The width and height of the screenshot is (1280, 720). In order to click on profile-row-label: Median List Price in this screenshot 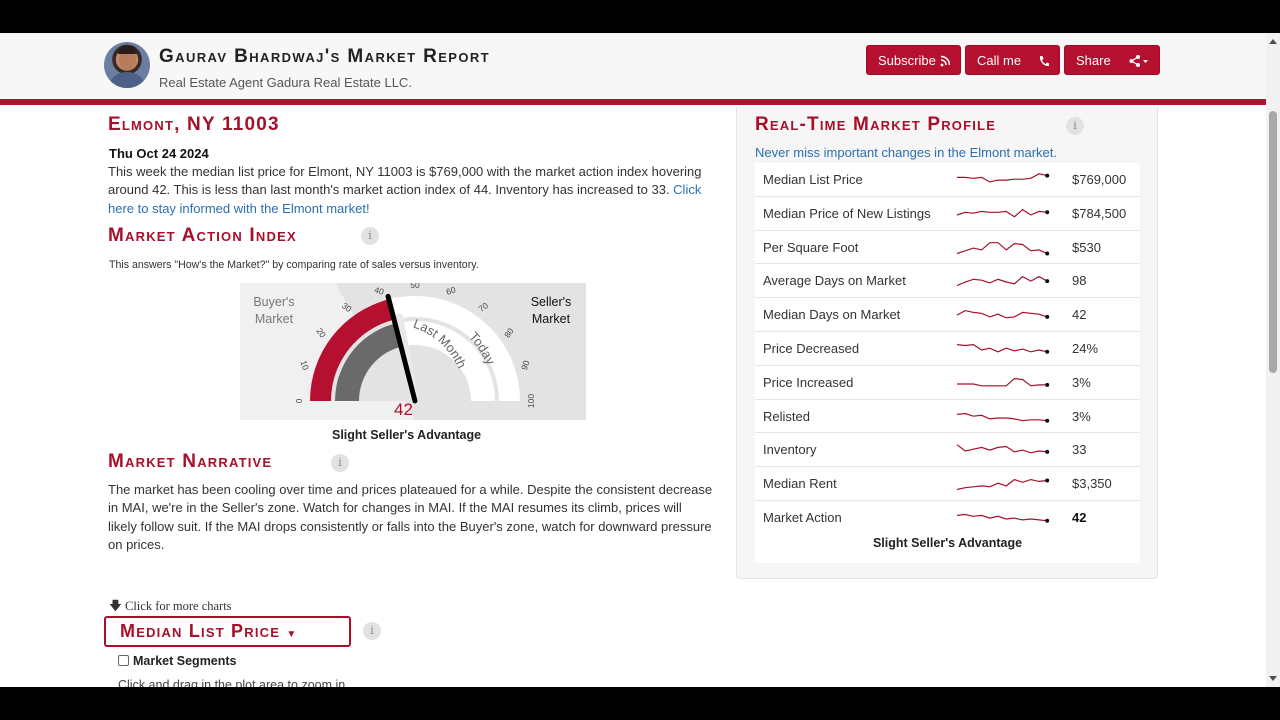, I will do `click(813, 179)`.